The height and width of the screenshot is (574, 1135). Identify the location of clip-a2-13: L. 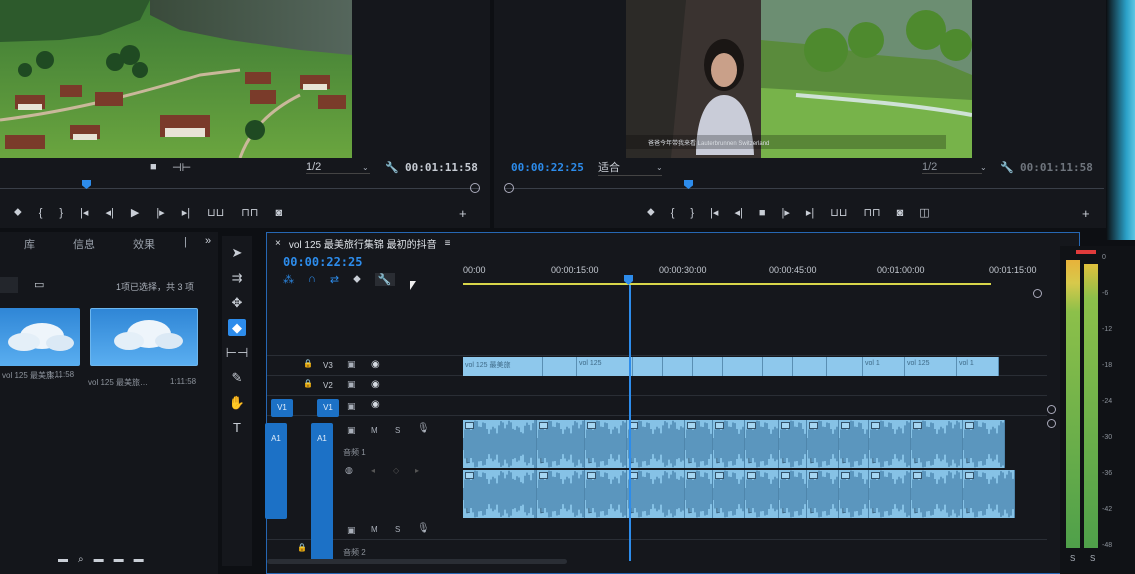
(989, 494).